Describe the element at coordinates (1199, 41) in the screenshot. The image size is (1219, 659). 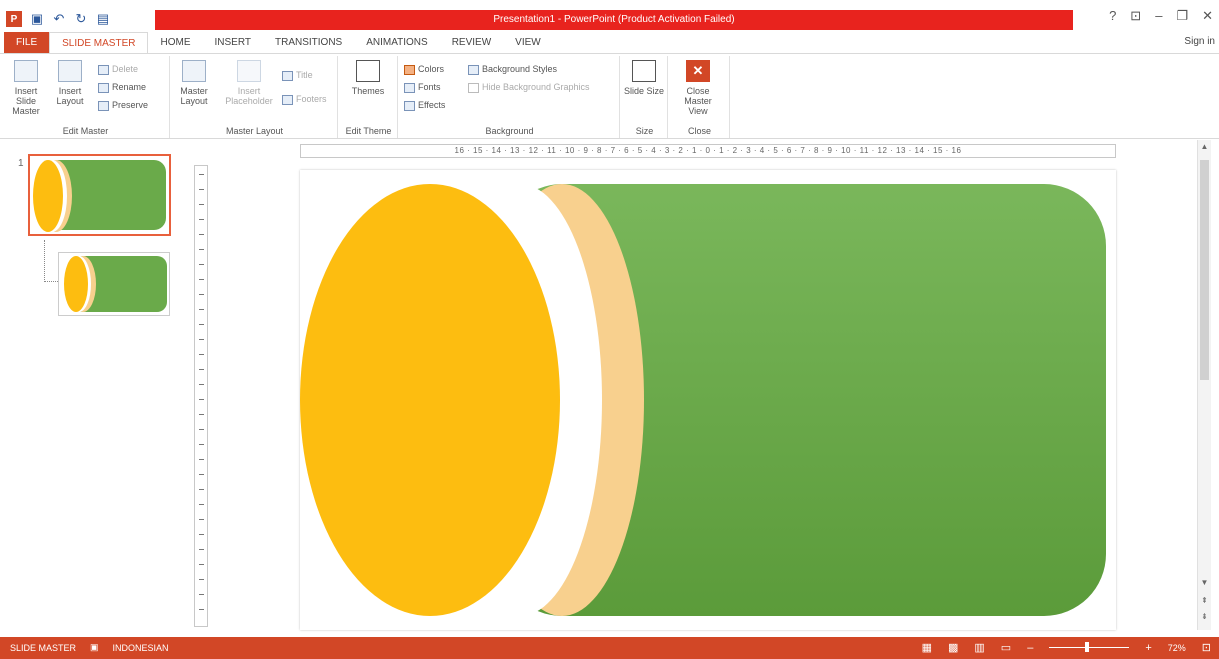
I see `sign-in-link: Sign in` at that location.